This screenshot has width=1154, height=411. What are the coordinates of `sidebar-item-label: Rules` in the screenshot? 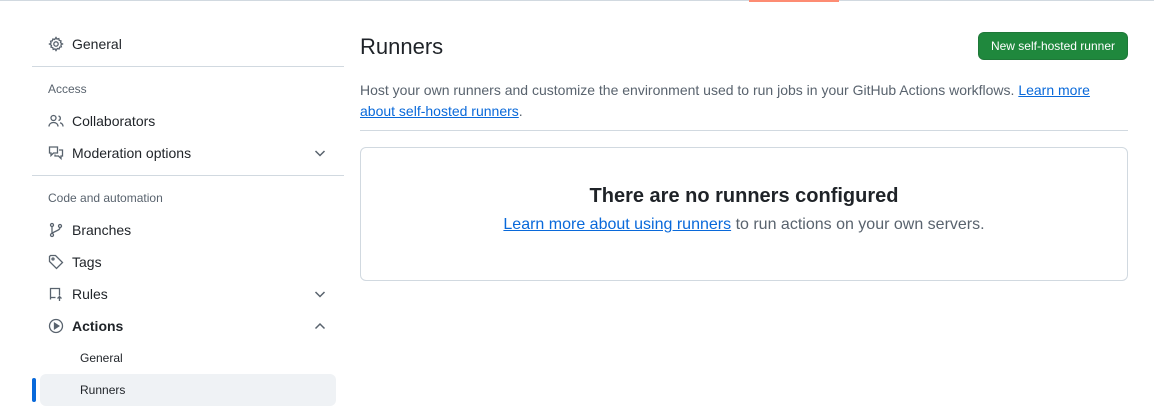 It's located at (90, 294).